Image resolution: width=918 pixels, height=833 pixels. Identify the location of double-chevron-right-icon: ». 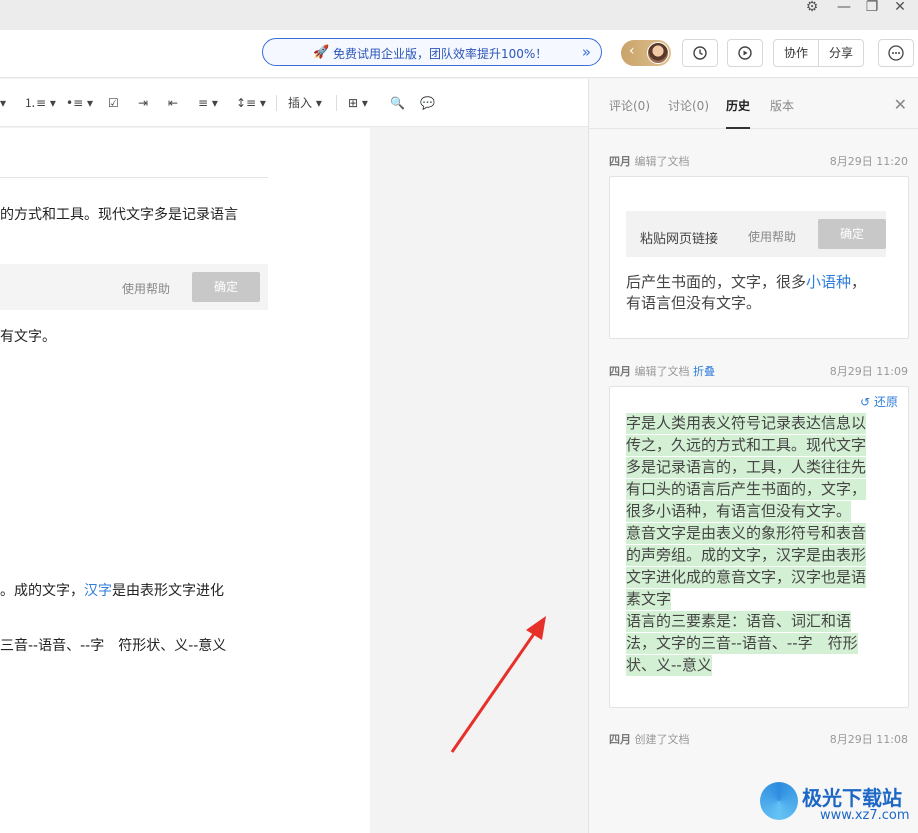
(586, 52).